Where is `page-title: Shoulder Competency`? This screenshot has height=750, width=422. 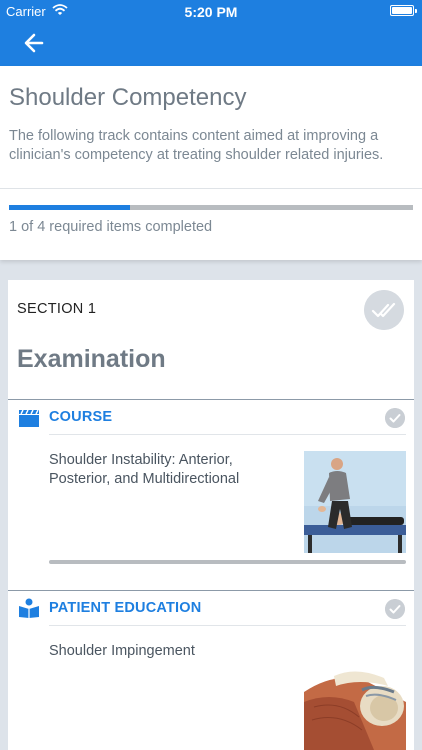
page-title: Shoulder Competency is located at coordinates (128, 97).